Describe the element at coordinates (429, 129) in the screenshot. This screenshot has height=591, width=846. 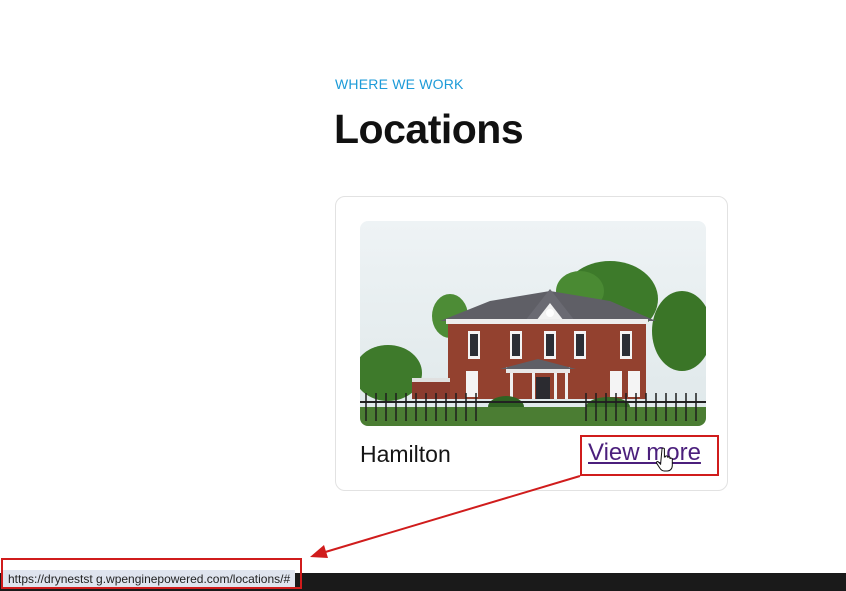
I see `page-title: Locations` at that location.